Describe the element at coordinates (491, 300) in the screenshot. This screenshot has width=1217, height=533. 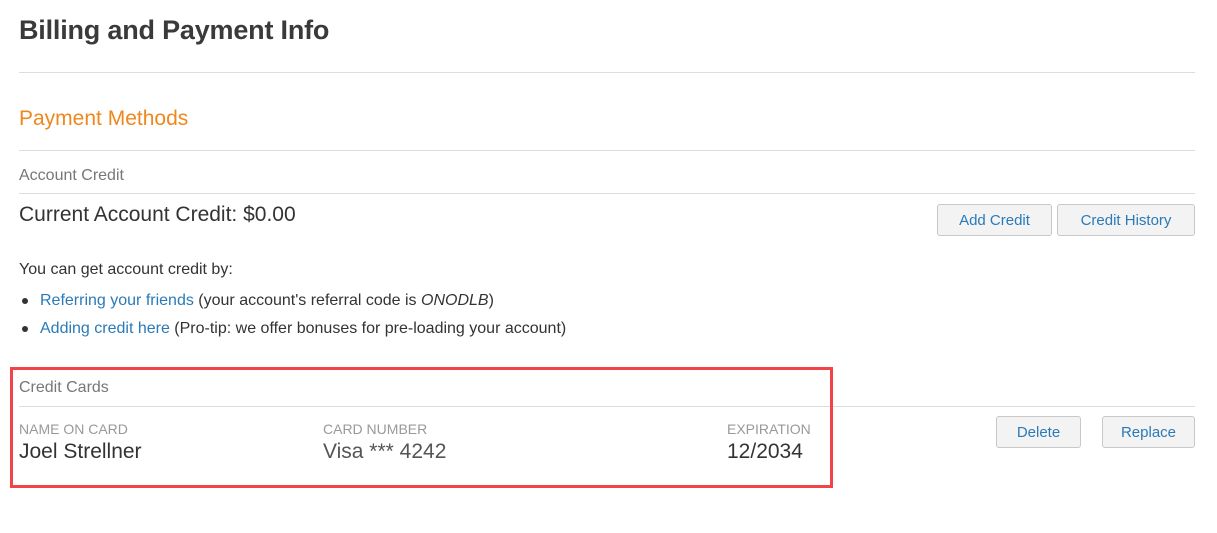
I see `referral-text-end: )` at that location.